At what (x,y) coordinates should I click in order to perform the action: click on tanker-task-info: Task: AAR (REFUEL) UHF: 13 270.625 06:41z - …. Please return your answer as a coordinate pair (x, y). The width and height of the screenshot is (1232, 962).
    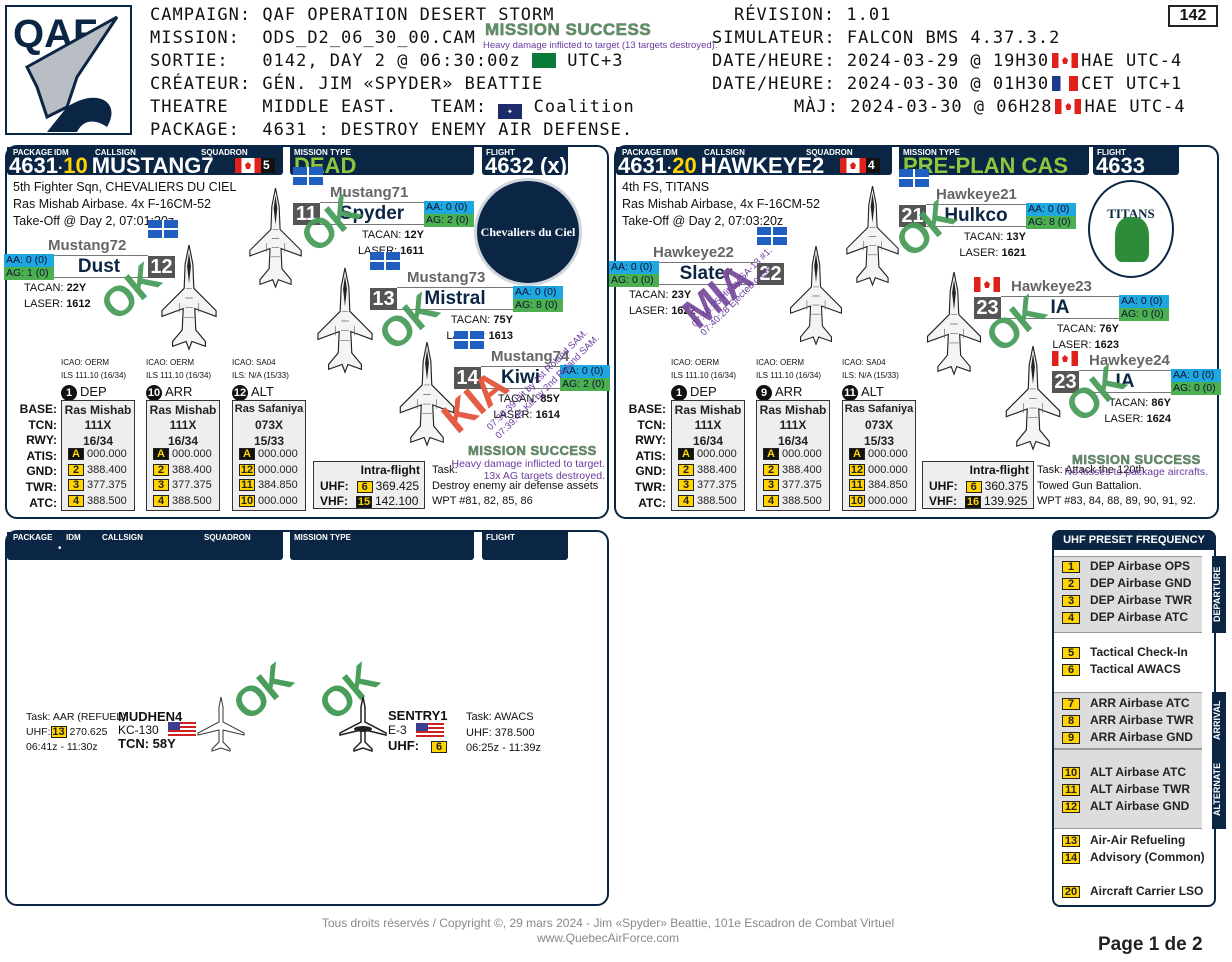
    Looking at the image, I should click on (76, 732).